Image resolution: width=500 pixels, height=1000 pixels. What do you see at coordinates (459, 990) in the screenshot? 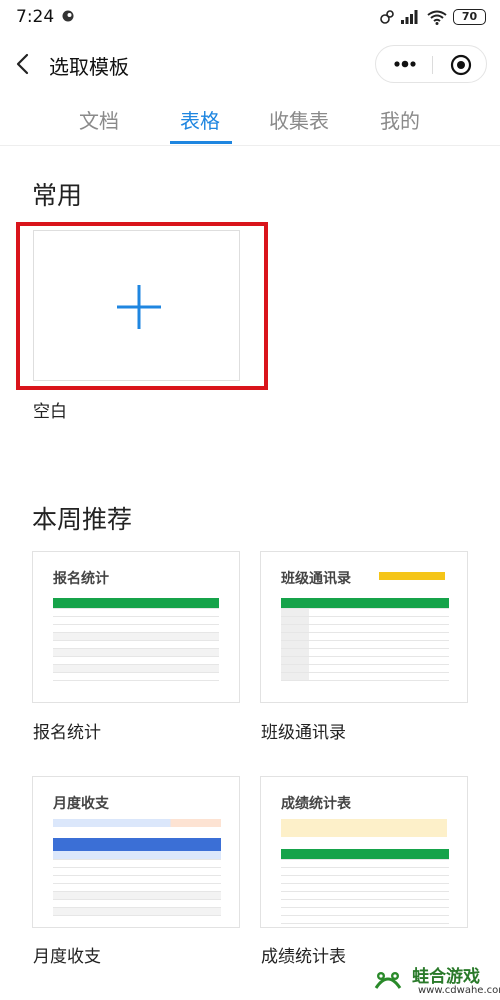
I see `watermark-url: www.cdwahe.com` at bounding box center [459, 990].